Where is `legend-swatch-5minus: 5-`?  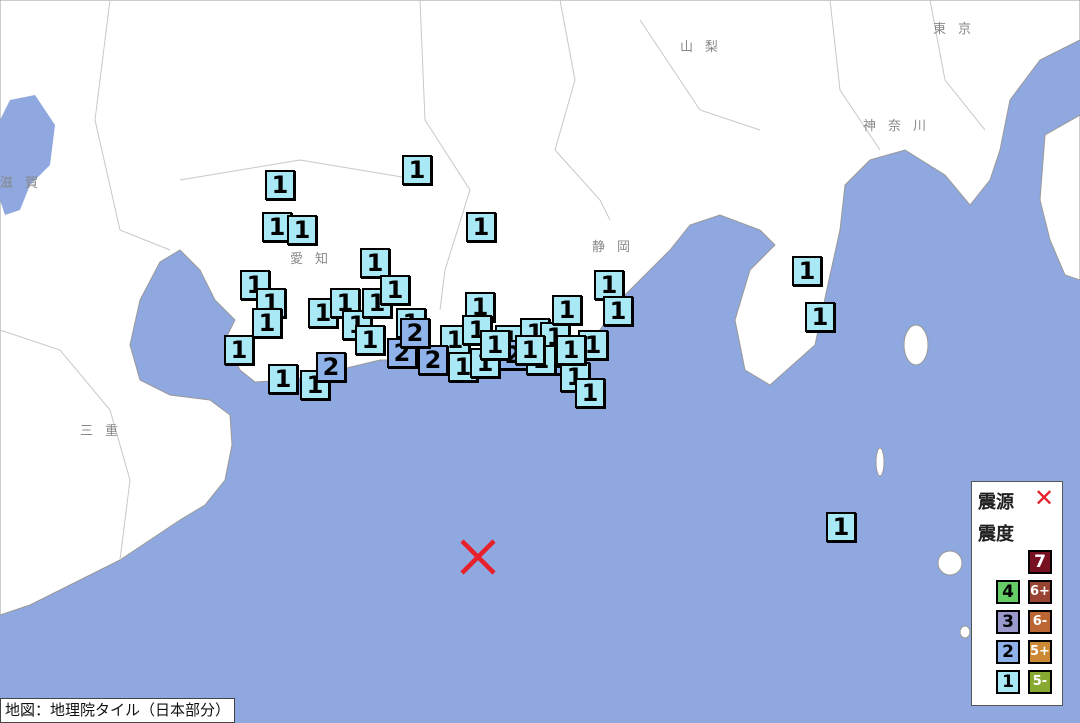
legend-swatch-5minus: 5- is located at coordinates (1040, 682).